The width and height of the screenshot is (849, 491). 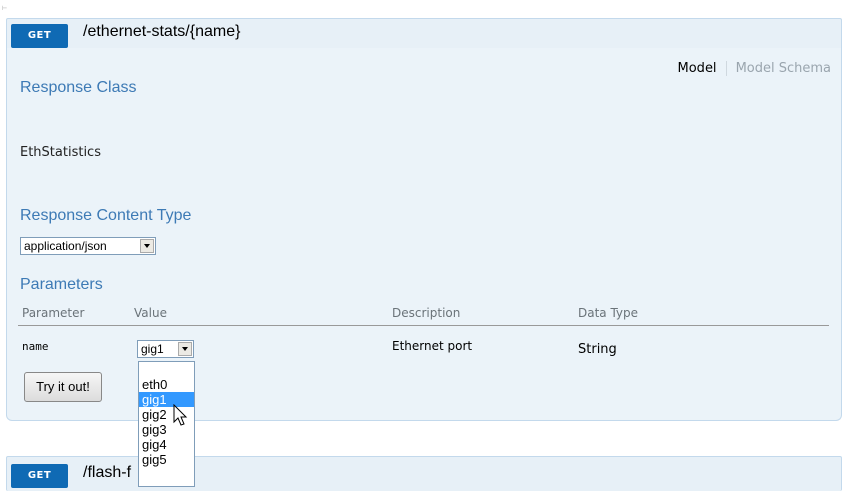 What do you see at coordinates (426, 313) in the screenshot?
I see `column-header-description: Description` at bounding box center [426, 313].